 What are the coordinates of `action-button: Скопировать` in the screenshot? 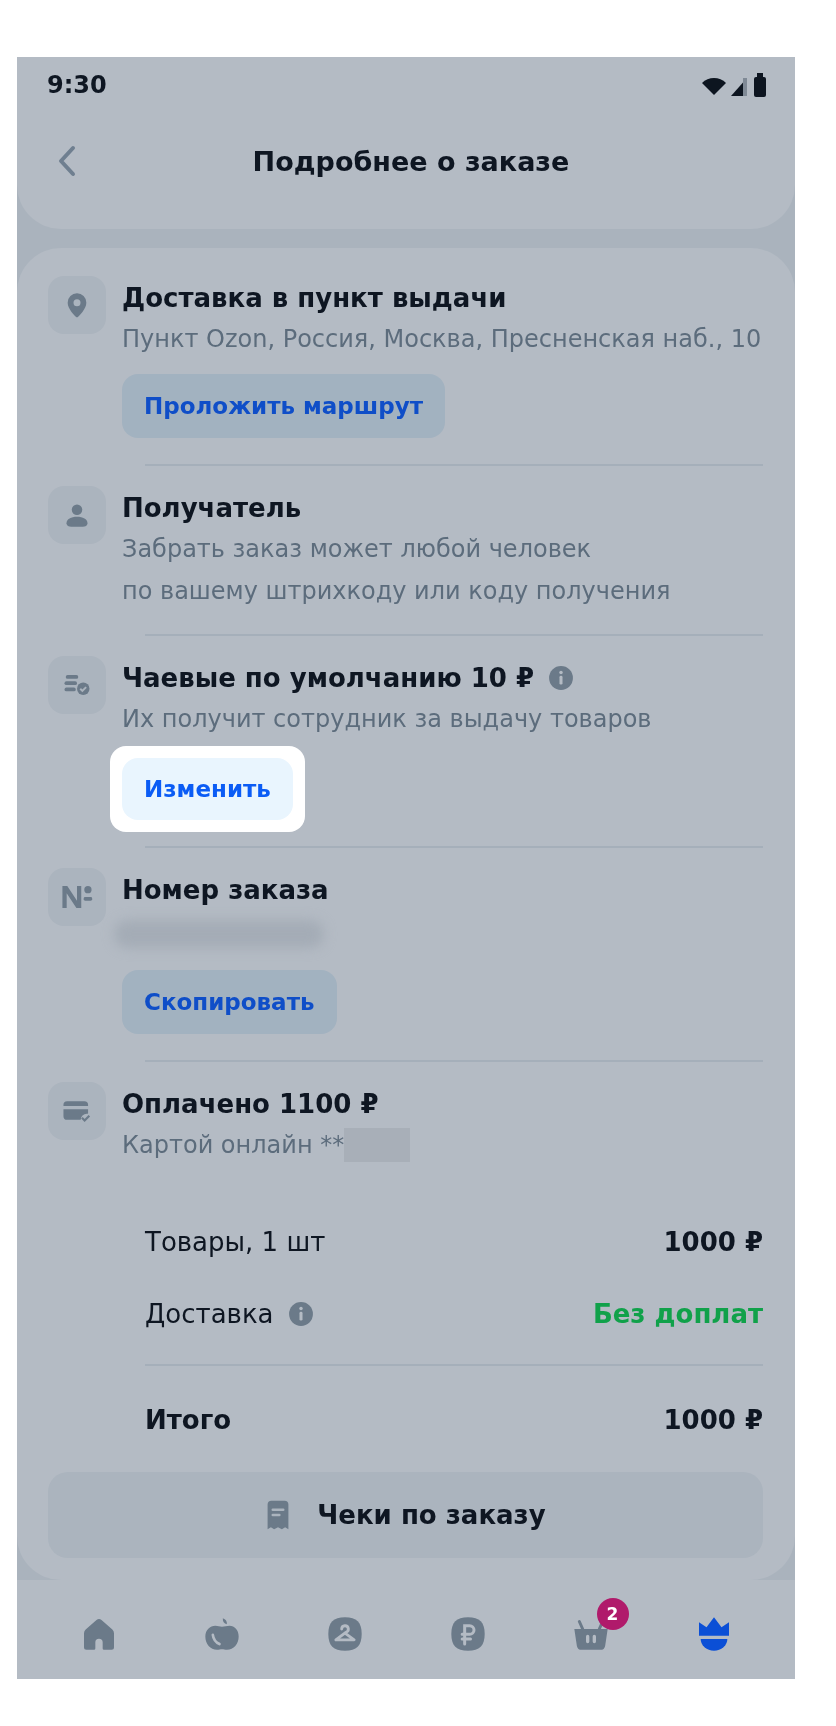 It's located at (229, 1002).